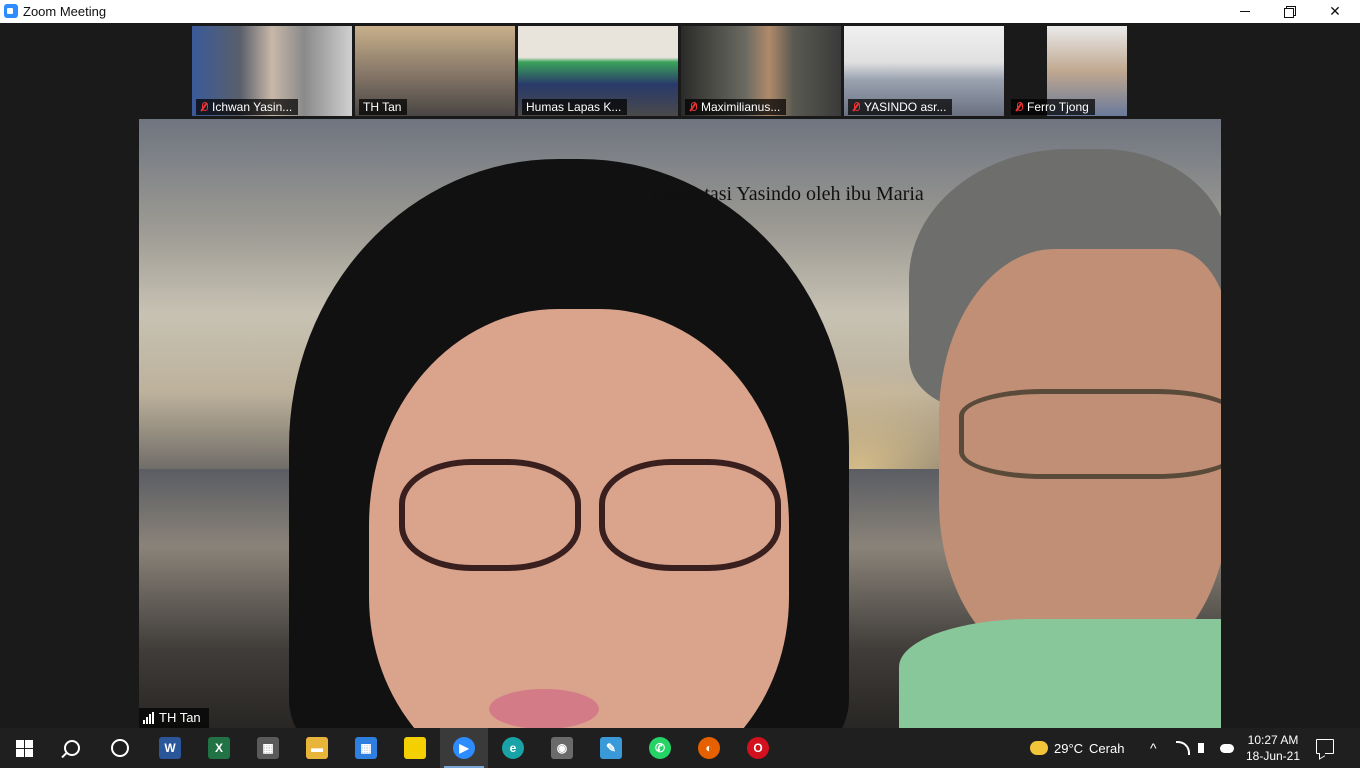 The image size is (1360, 768). What do you see at coordinates (1039, 748) in the screenshot?
I see `weather-partly-sunny-icon` at bounding box center [1039, 748].